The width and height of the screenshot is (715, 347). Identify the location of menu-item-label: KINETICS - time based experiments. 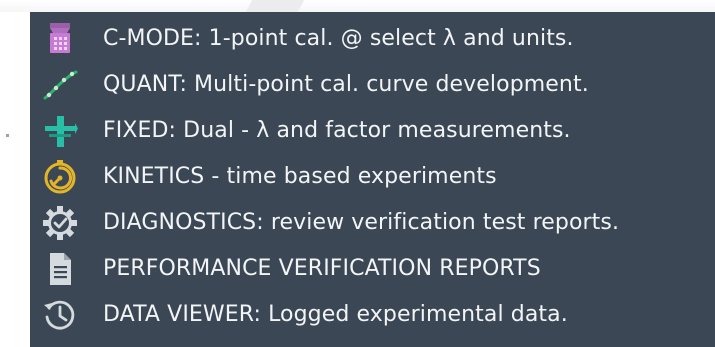
(300, 176).